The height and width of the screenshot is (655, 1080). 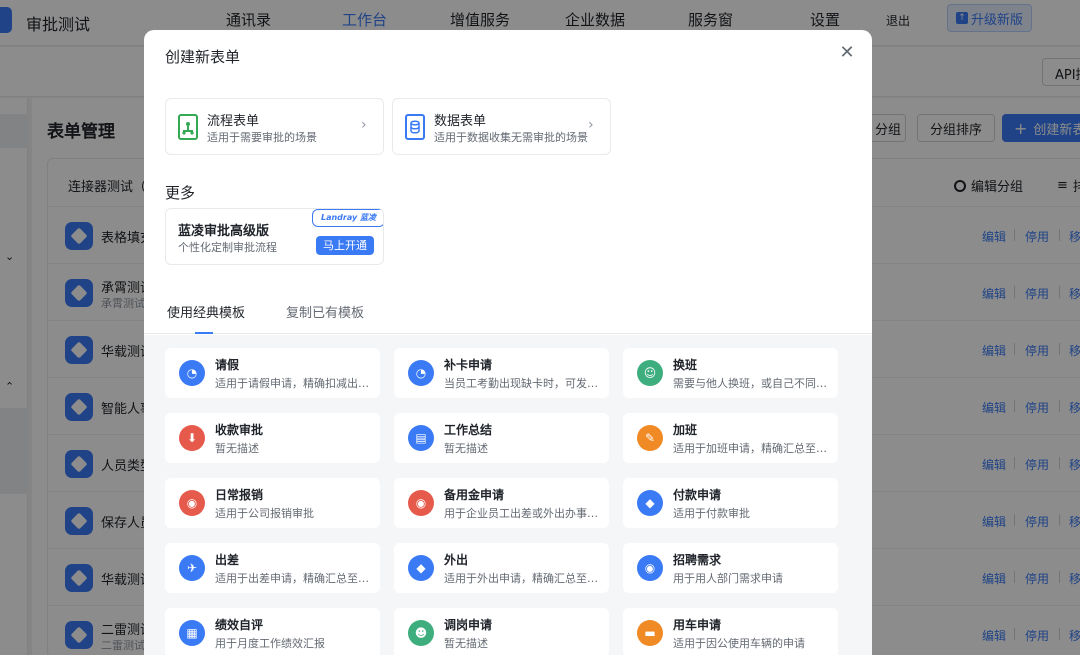 I want to click on overtime-icon: ✎, so click(x=650, y=438).